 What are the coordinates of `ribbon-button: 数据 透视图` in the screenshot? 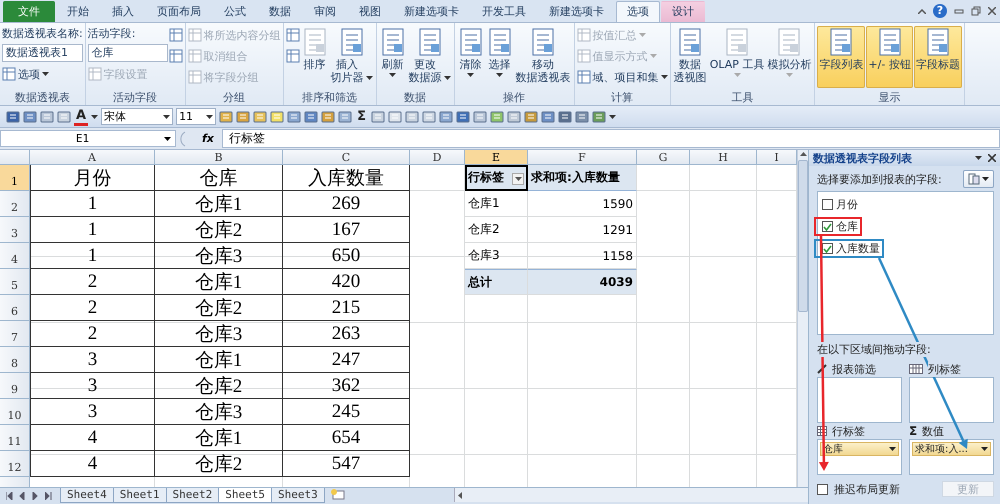 It's located at (690, 56).